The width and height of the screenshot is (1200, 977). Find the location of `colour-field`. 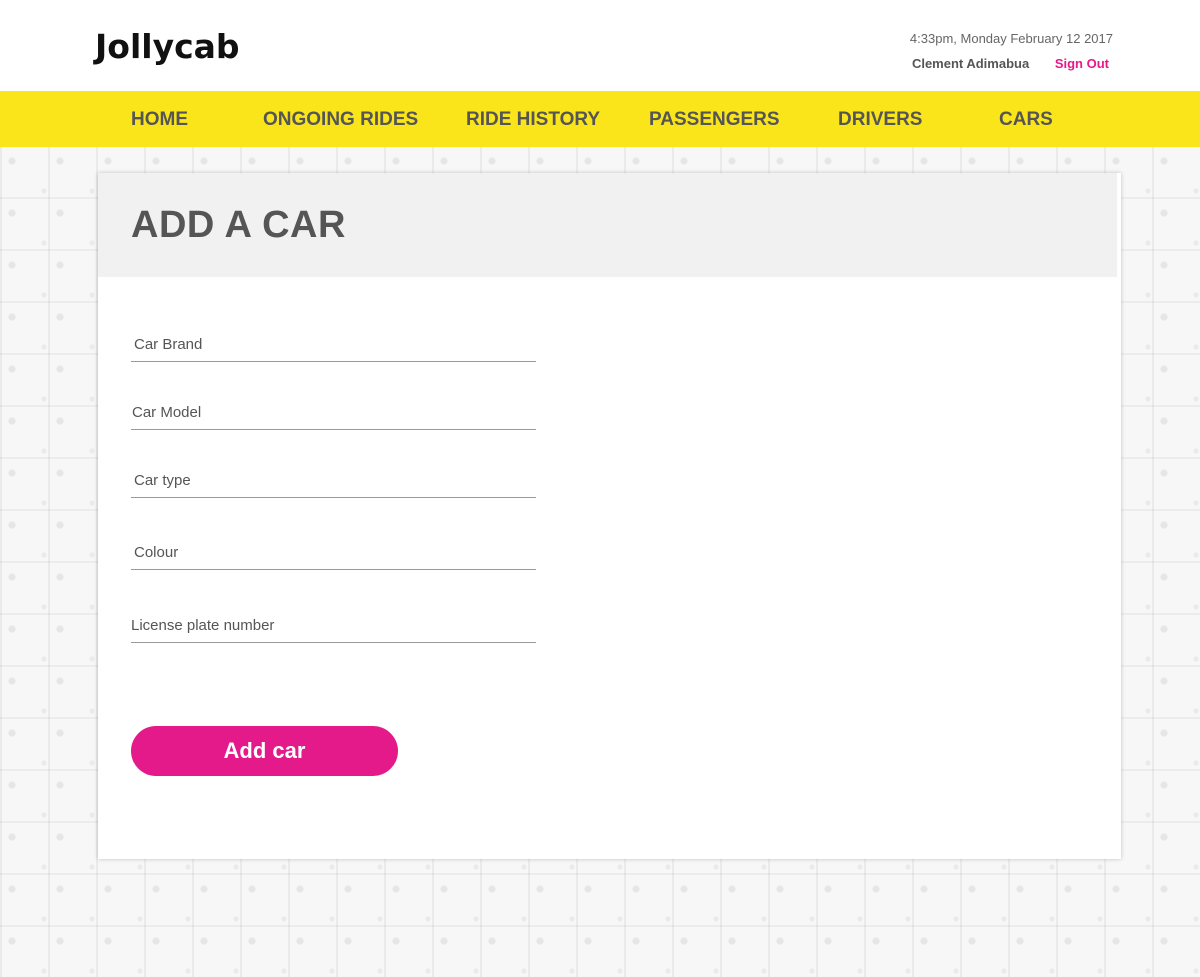

colour-field is located at coordinates (333, 549).